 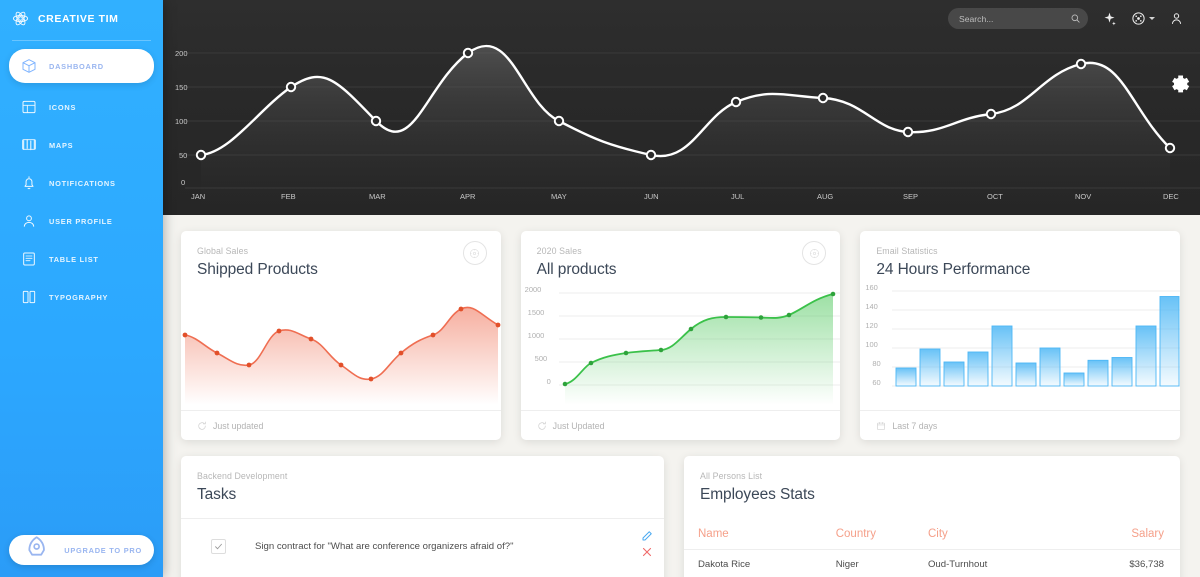 I want to click on bell-icon, so click(x=29, y=183).